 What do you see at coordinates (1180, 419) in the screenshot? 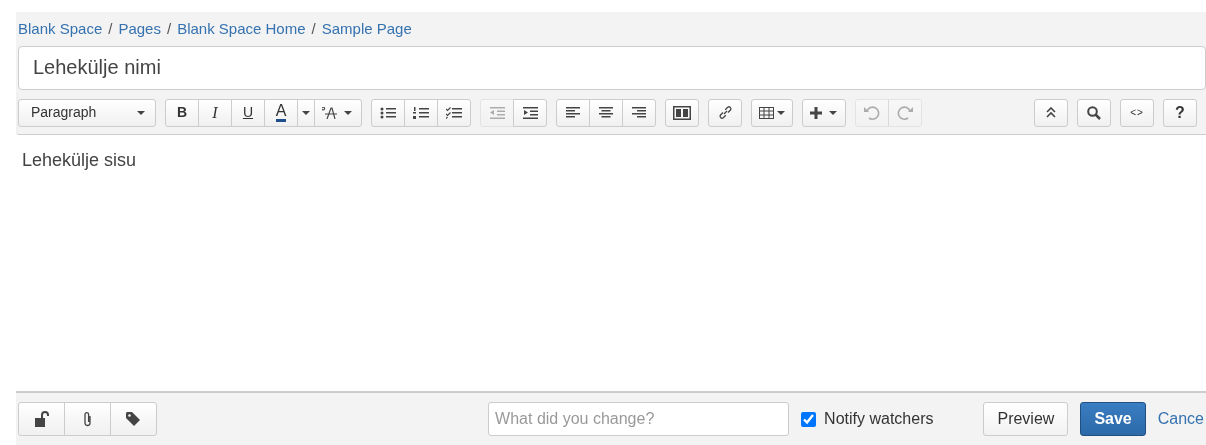
I see `cancel-link: Cance` at bounding box center [1180, 419].